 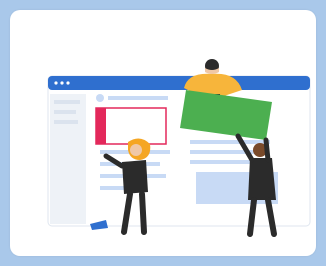 I want to click on person-arm, so click(x=267, y=150).